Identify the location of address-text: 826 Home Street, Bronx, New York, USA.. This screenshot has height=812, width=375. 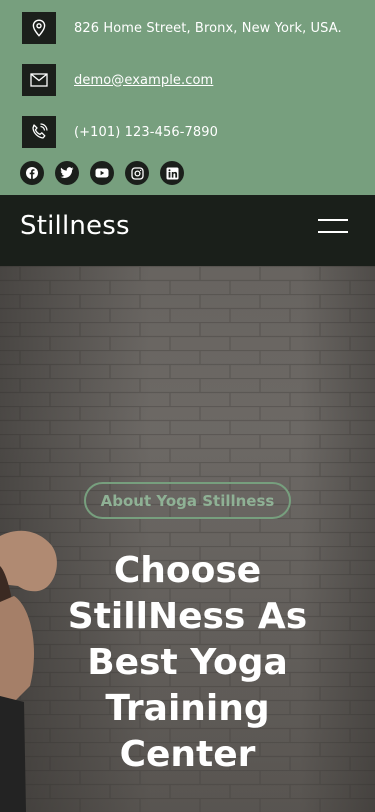
(208, 28).